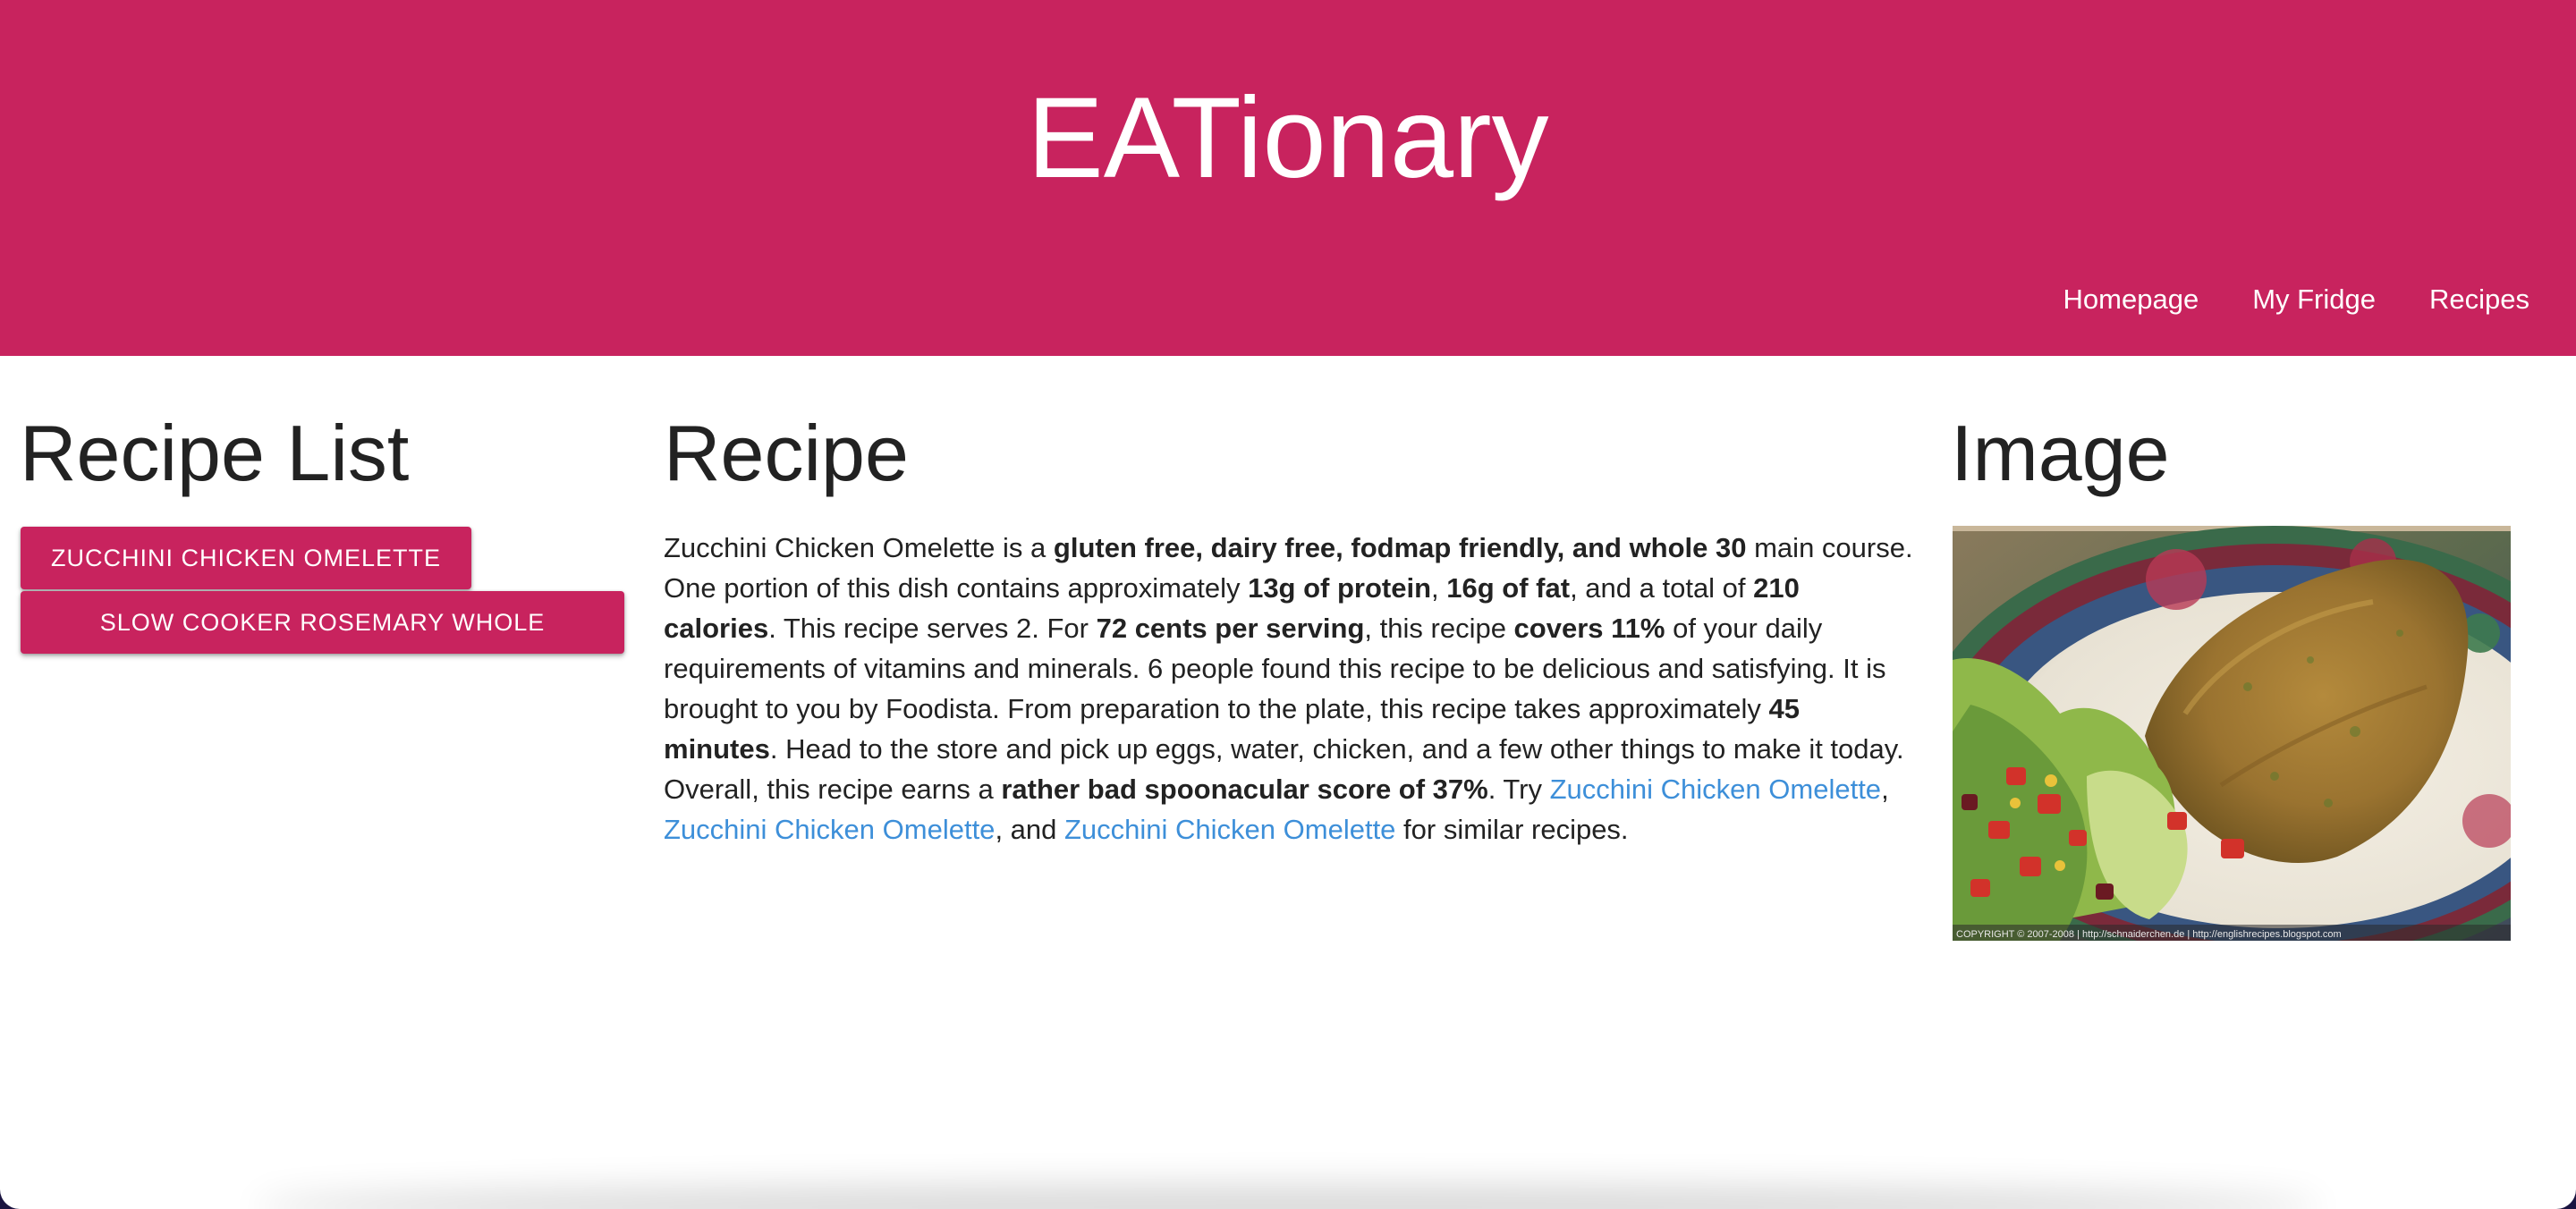  I want to click on recipe-highlight: covers 11%, so click(1589, 628).